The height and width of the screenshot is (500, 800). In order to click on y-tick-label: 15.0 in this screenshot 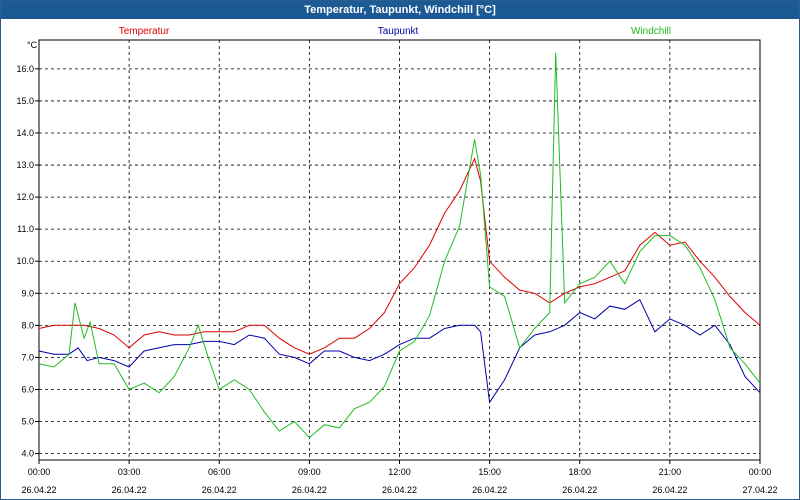, I will do `click(25, 101)`.